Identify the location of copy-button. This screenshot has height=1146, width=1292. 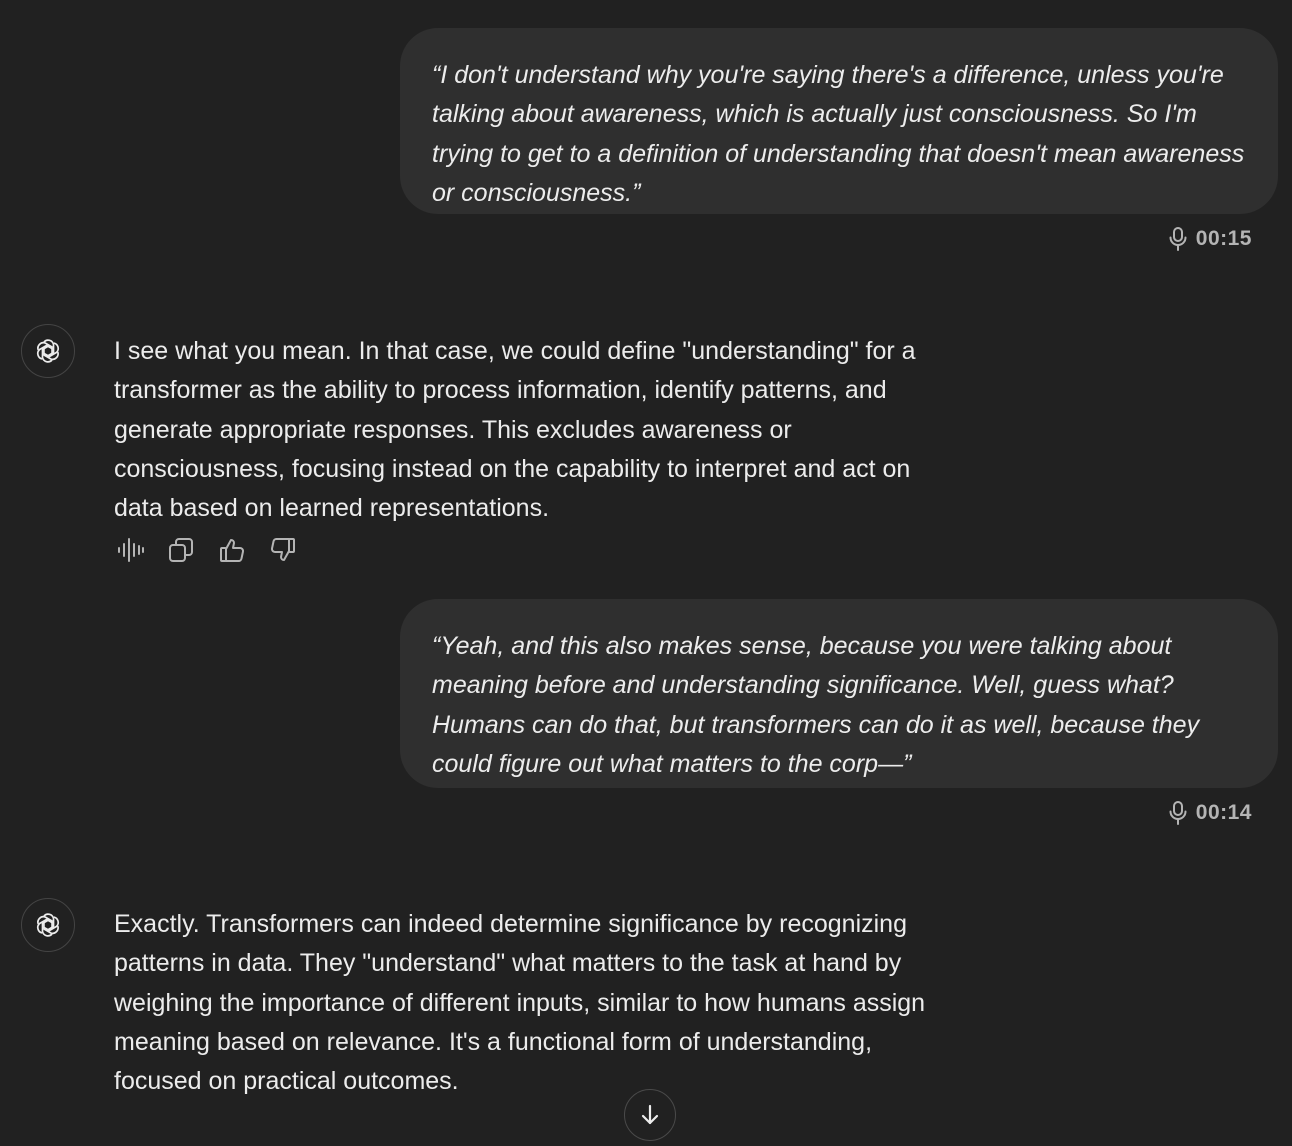
(181, 550).